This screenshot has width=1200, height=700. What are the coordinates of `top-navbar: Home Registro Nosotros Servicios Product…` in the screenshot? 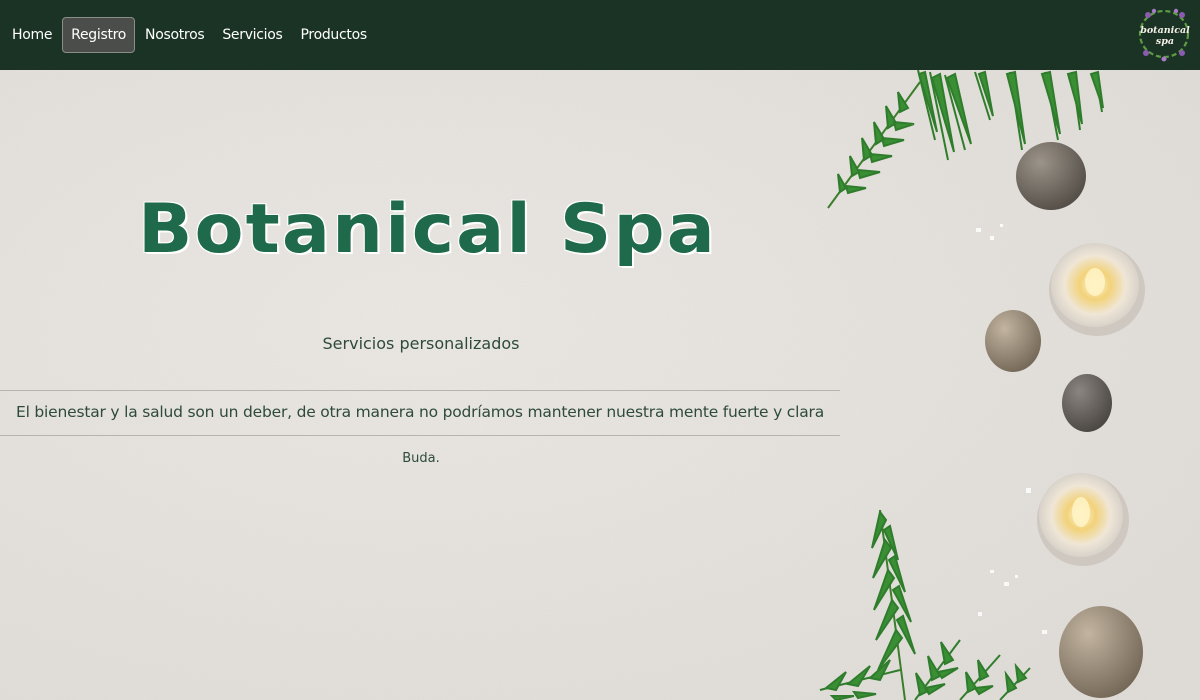 It's located at (600, 35).